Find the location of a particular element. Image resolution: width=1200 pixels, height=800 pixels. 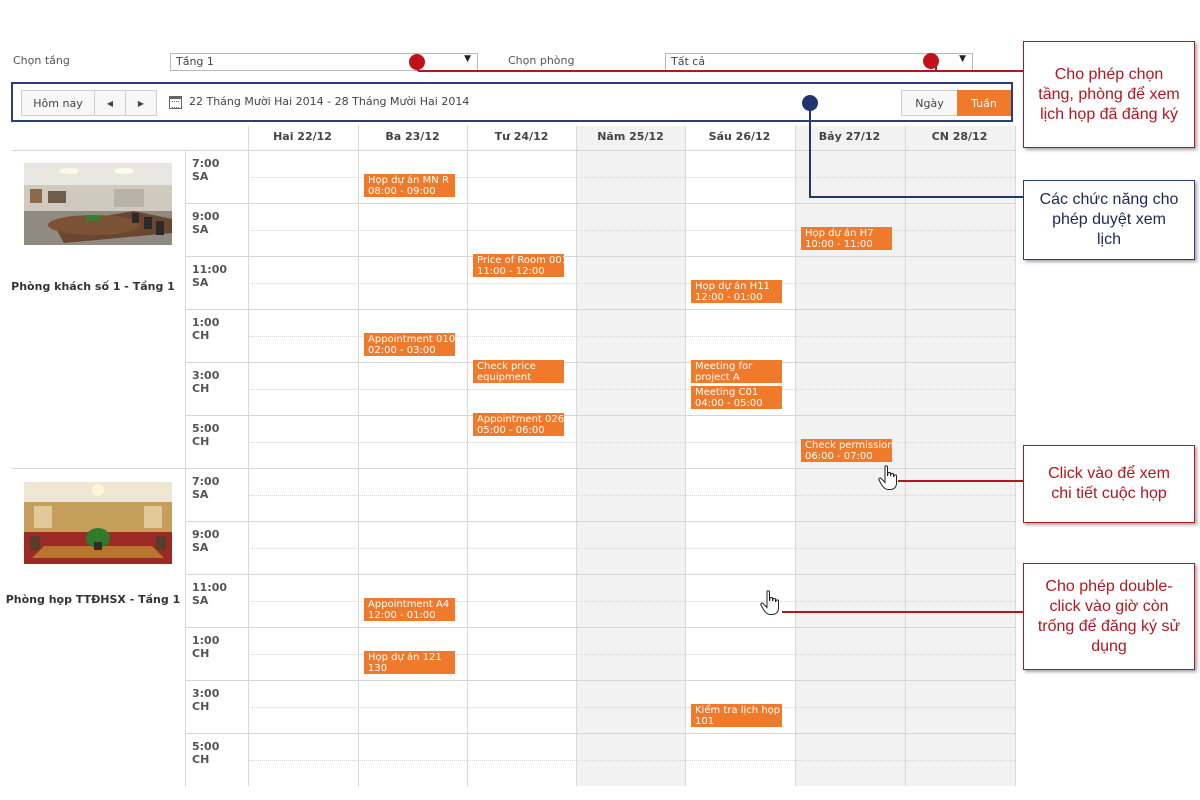

calendar-event: Appointment 026 05:00 - 06:00 is located at coordinates (518, 424).